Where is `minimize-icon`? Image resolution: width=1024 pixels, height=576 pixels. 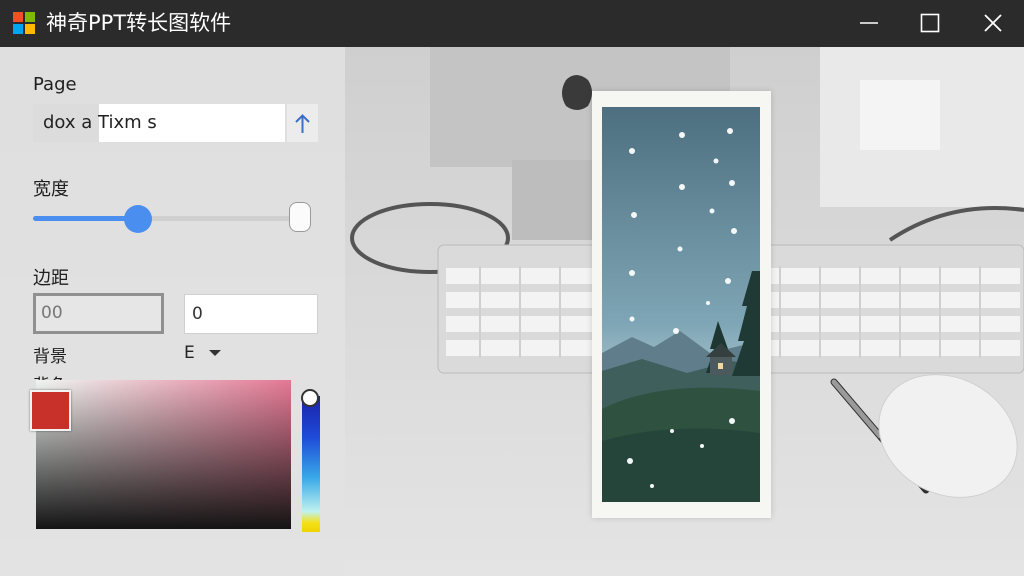 minimize-icon is located at coordinates (869, 23).